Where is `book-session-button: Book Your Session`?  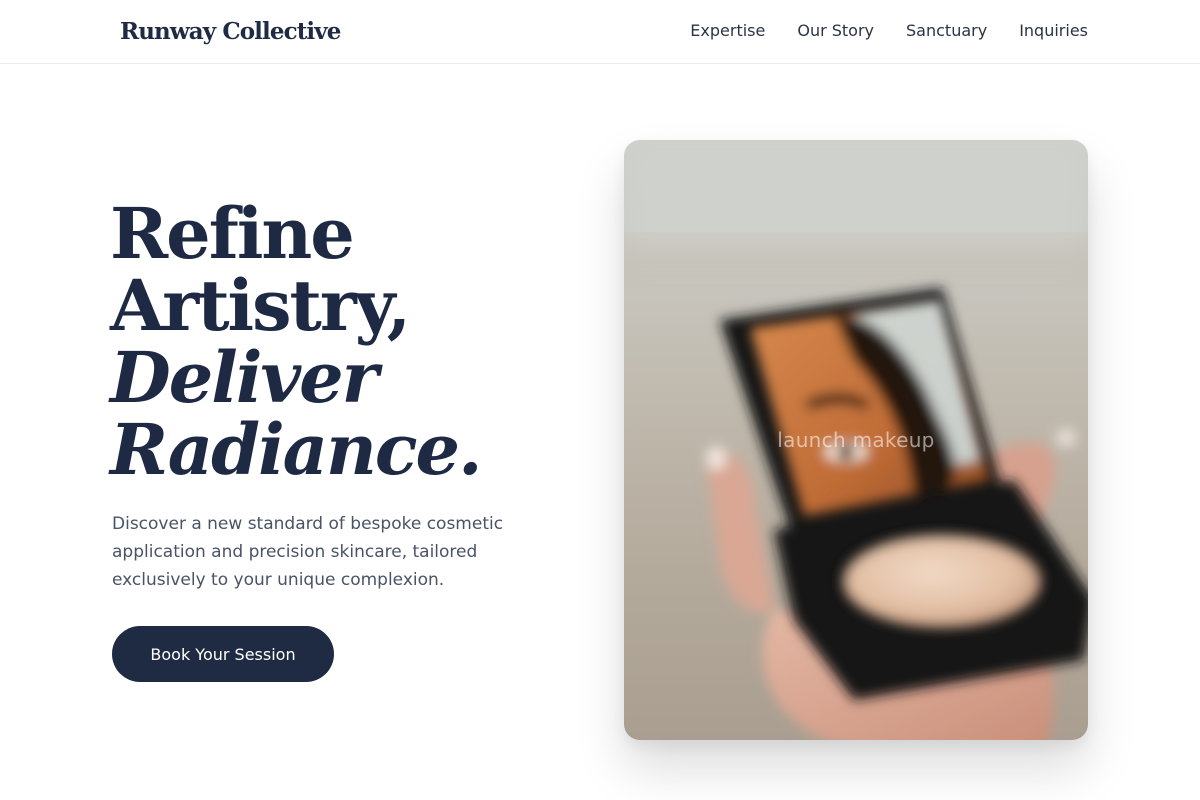 book-session-button: Book Your Session is located at coordinates (223, 654).